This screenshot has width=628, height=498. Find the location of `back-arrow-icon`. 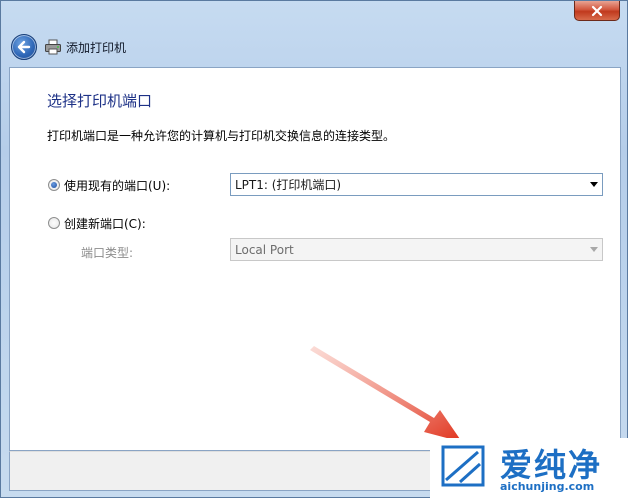

back-arrow-icon is located at coordinates (24, 47).